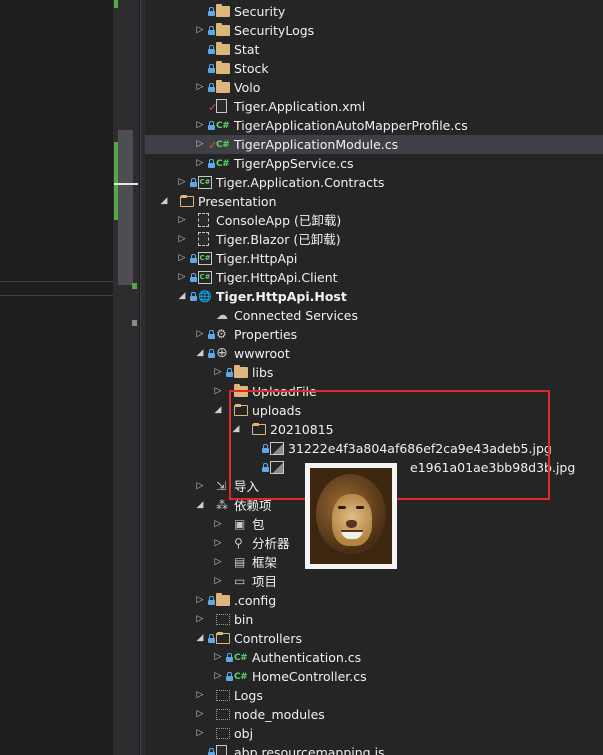 This screenshot has height=755, width=603. Describe the element at coordinates (374, 125) in the screenshot. I see `tree-item: ▷ C# TigerApplicationAutoMapperProfile.cs` at that location.